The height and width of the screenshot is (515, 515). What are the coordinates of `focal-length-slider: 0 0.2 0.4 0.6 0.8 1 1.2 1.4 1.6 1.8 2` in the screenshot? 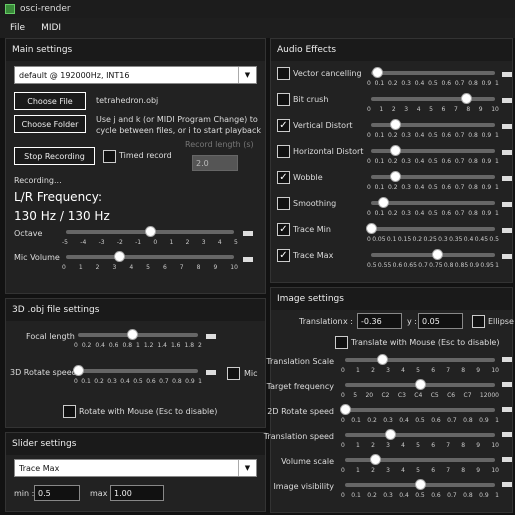 It's located at (138, 342).